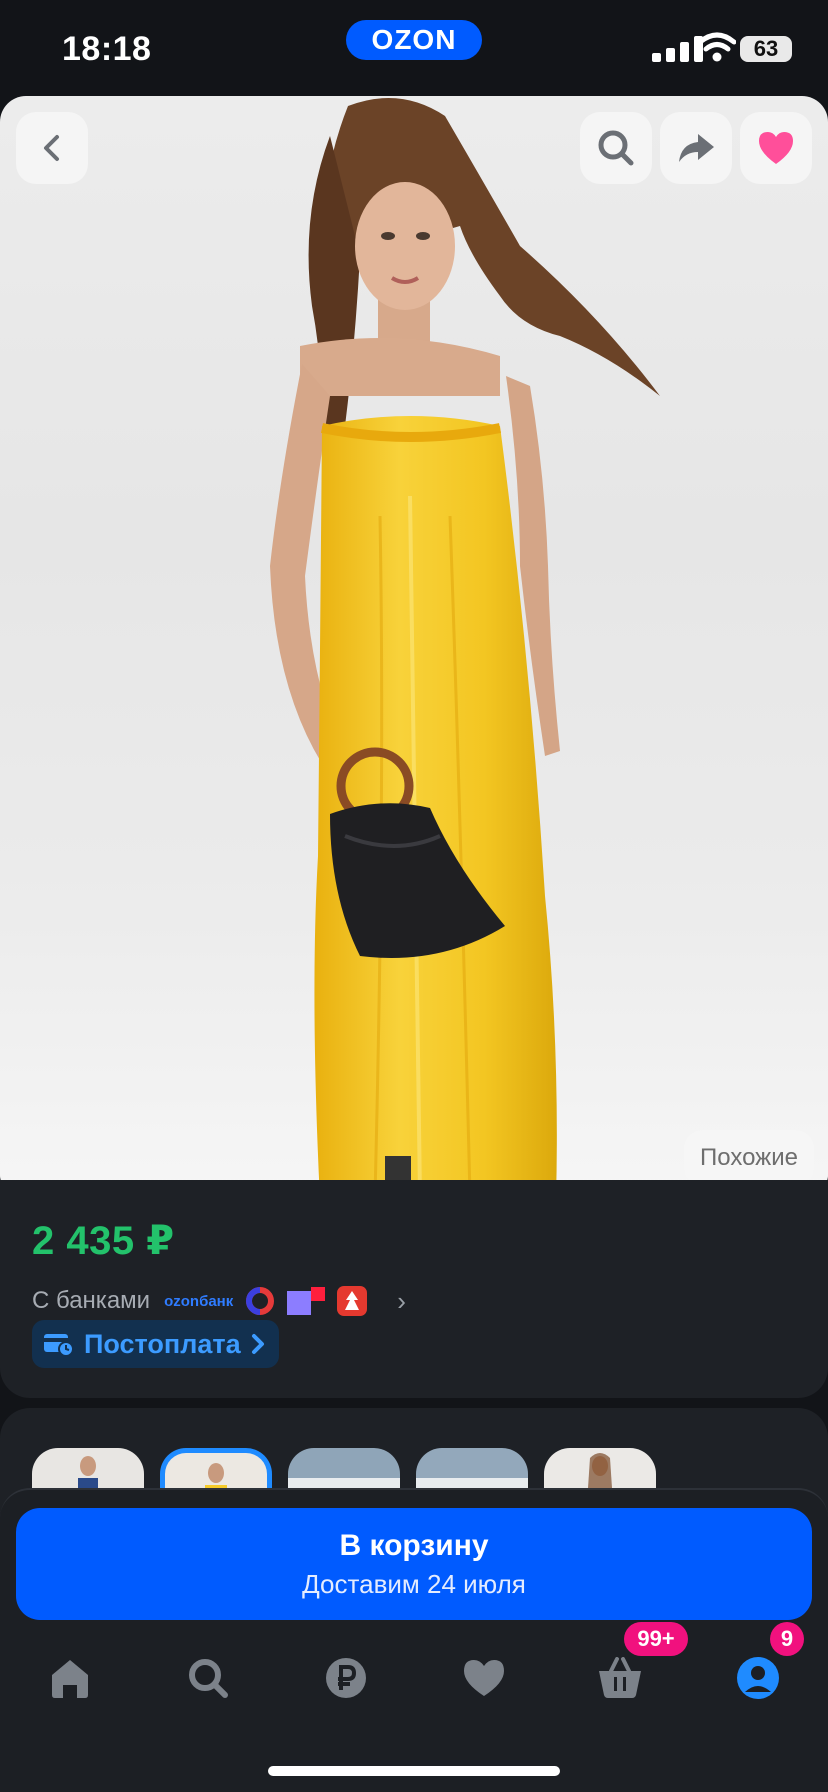 Image resolution: width=828 pixels, height=1792 pixels. I want to click on bank-offers-row: С банками ozon банк ›, so click(219, 1301).